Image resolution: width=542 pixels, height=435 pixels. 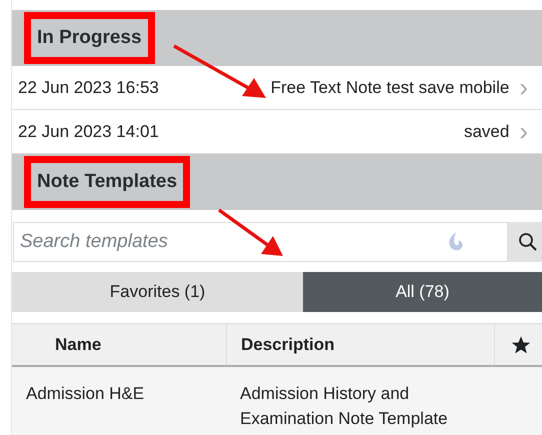 I want to click on template-description: Admission History and Examination Note Template, so click(x=344, y=406).